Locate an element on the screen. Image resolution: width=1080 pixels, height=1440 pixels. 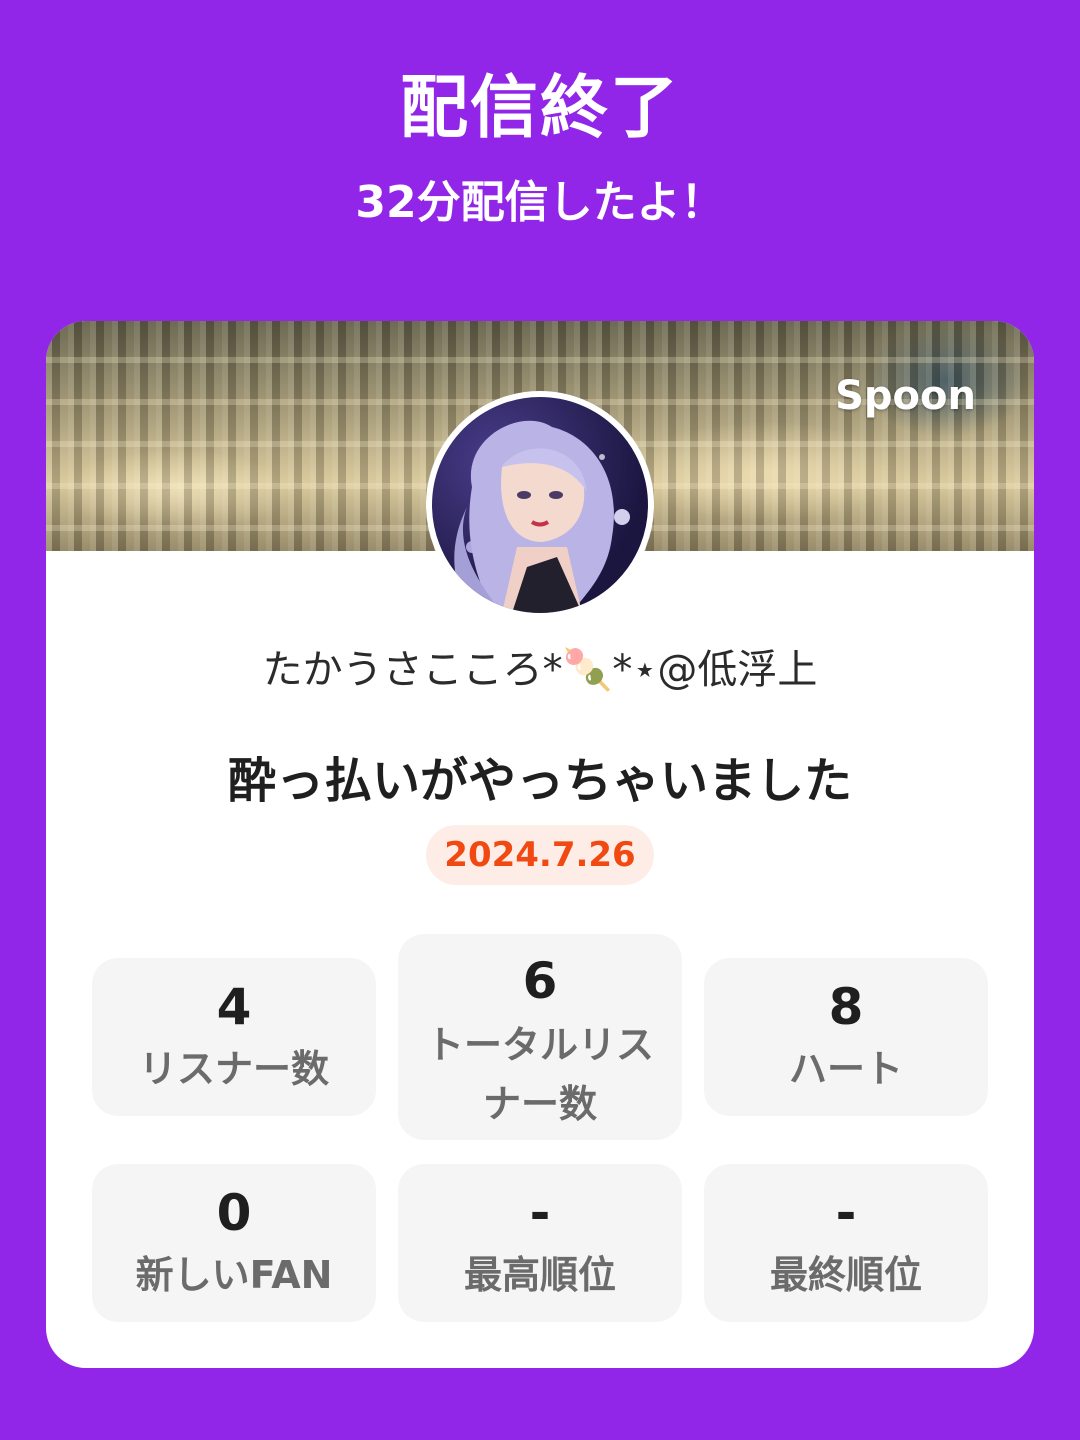
page-title: 配信終了 is located at coordinates (539, 108).